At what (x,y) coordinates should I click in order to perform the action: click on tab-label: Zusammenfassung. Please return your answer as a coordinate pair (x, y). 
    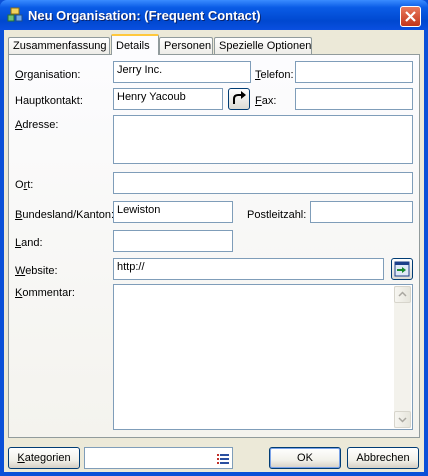
    Looking at the image, I should click on (60, 46).